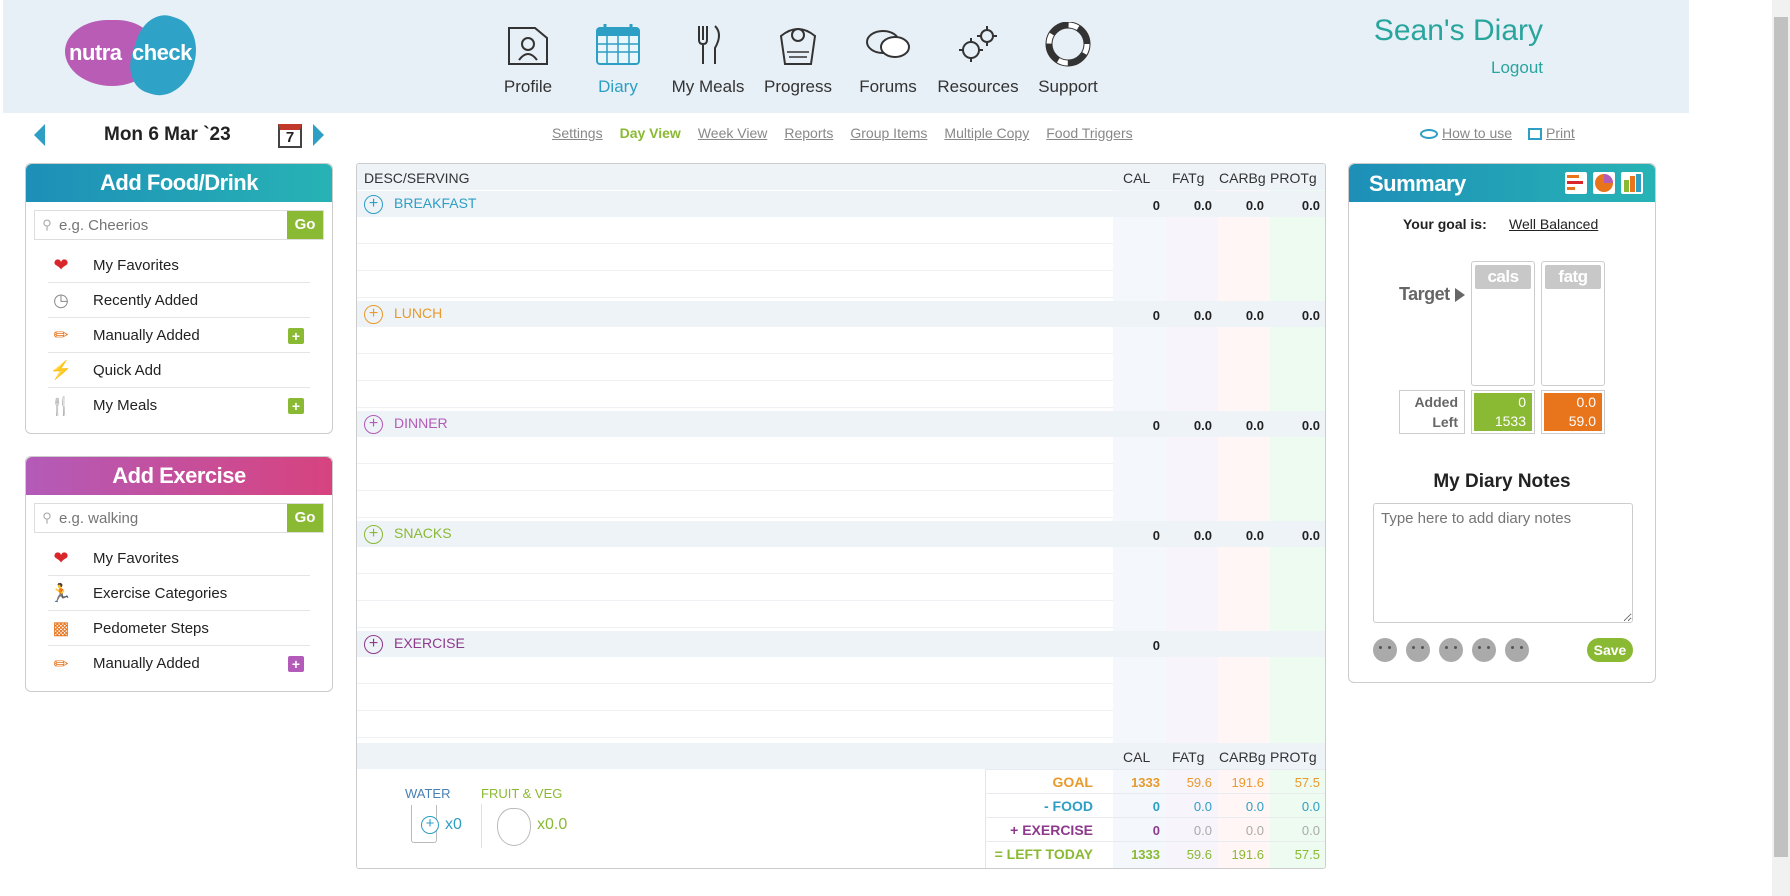  I want to click on totals-carb: 0.0, so click(1254, 830).